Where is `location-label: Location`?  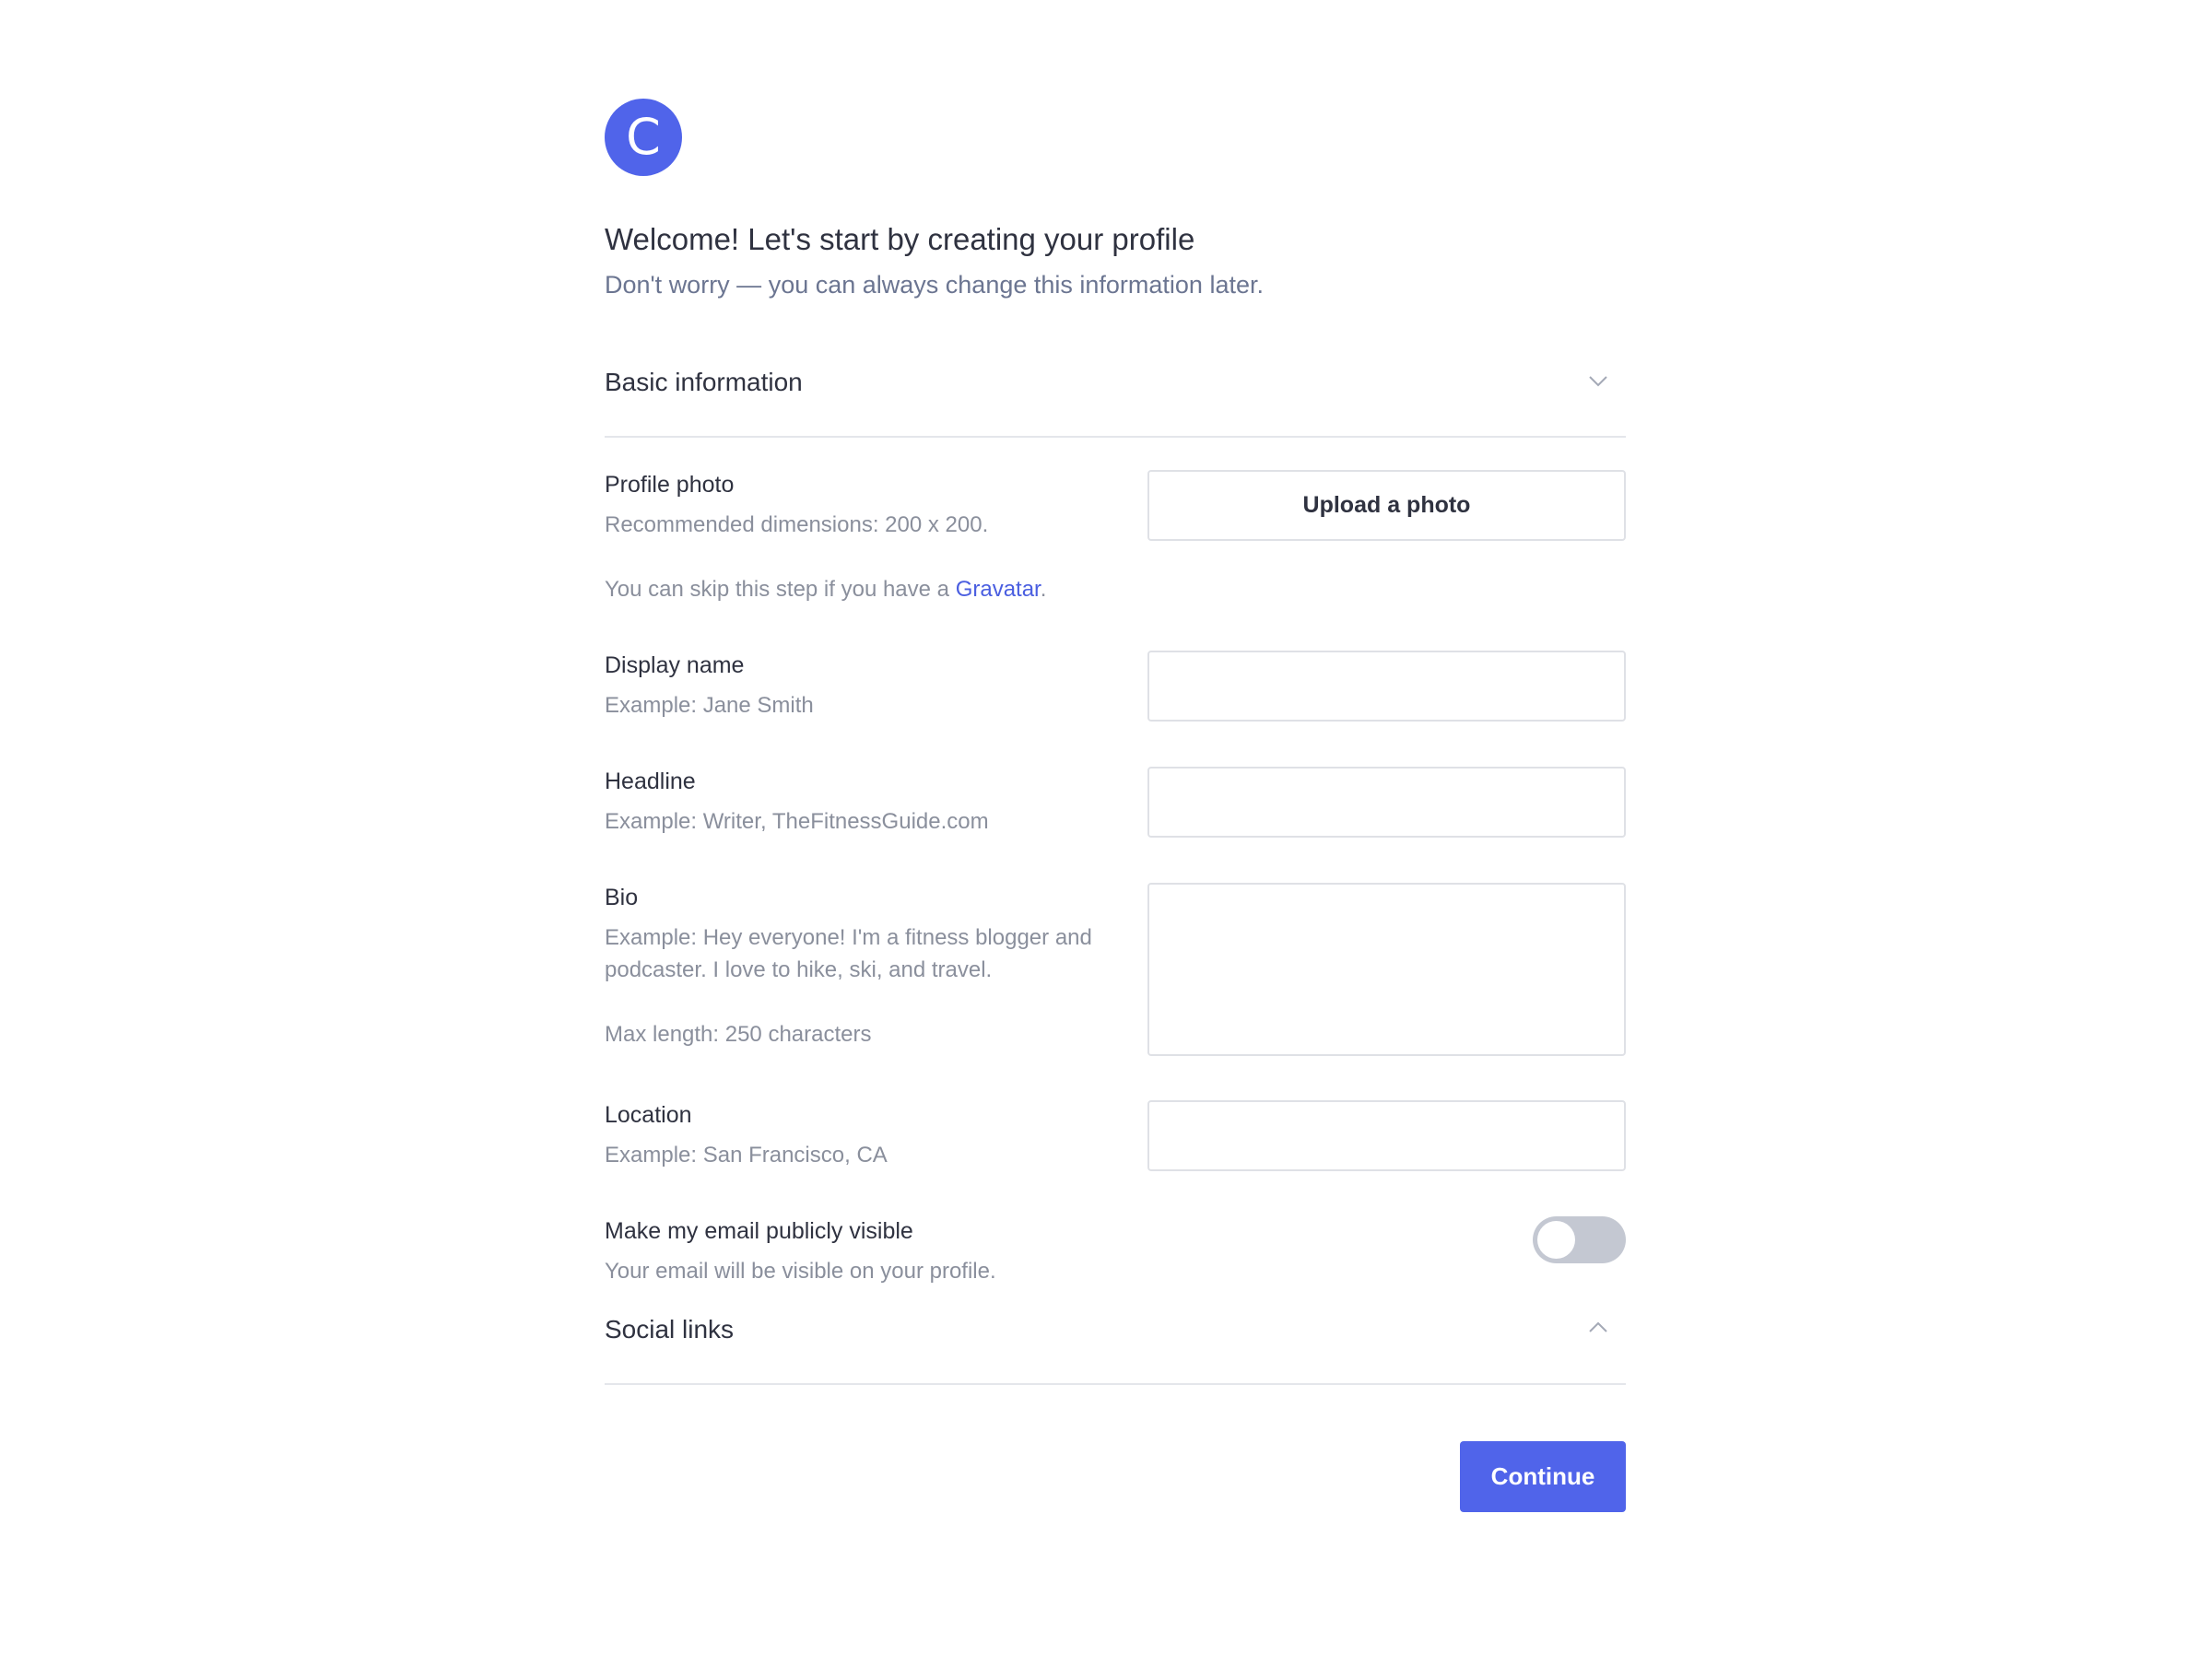
location-label: Location is located at coordinates (648, 1115).